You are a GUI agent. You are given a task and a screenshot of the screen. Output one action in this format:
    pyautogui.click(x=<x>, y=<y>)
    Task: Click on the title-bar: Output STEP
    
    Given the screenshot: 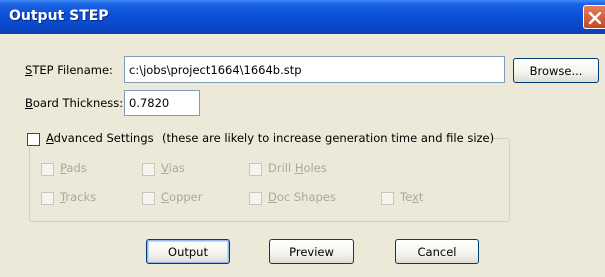 What is the action you would take?
    pyautogui.click(x=302, y=17)
    